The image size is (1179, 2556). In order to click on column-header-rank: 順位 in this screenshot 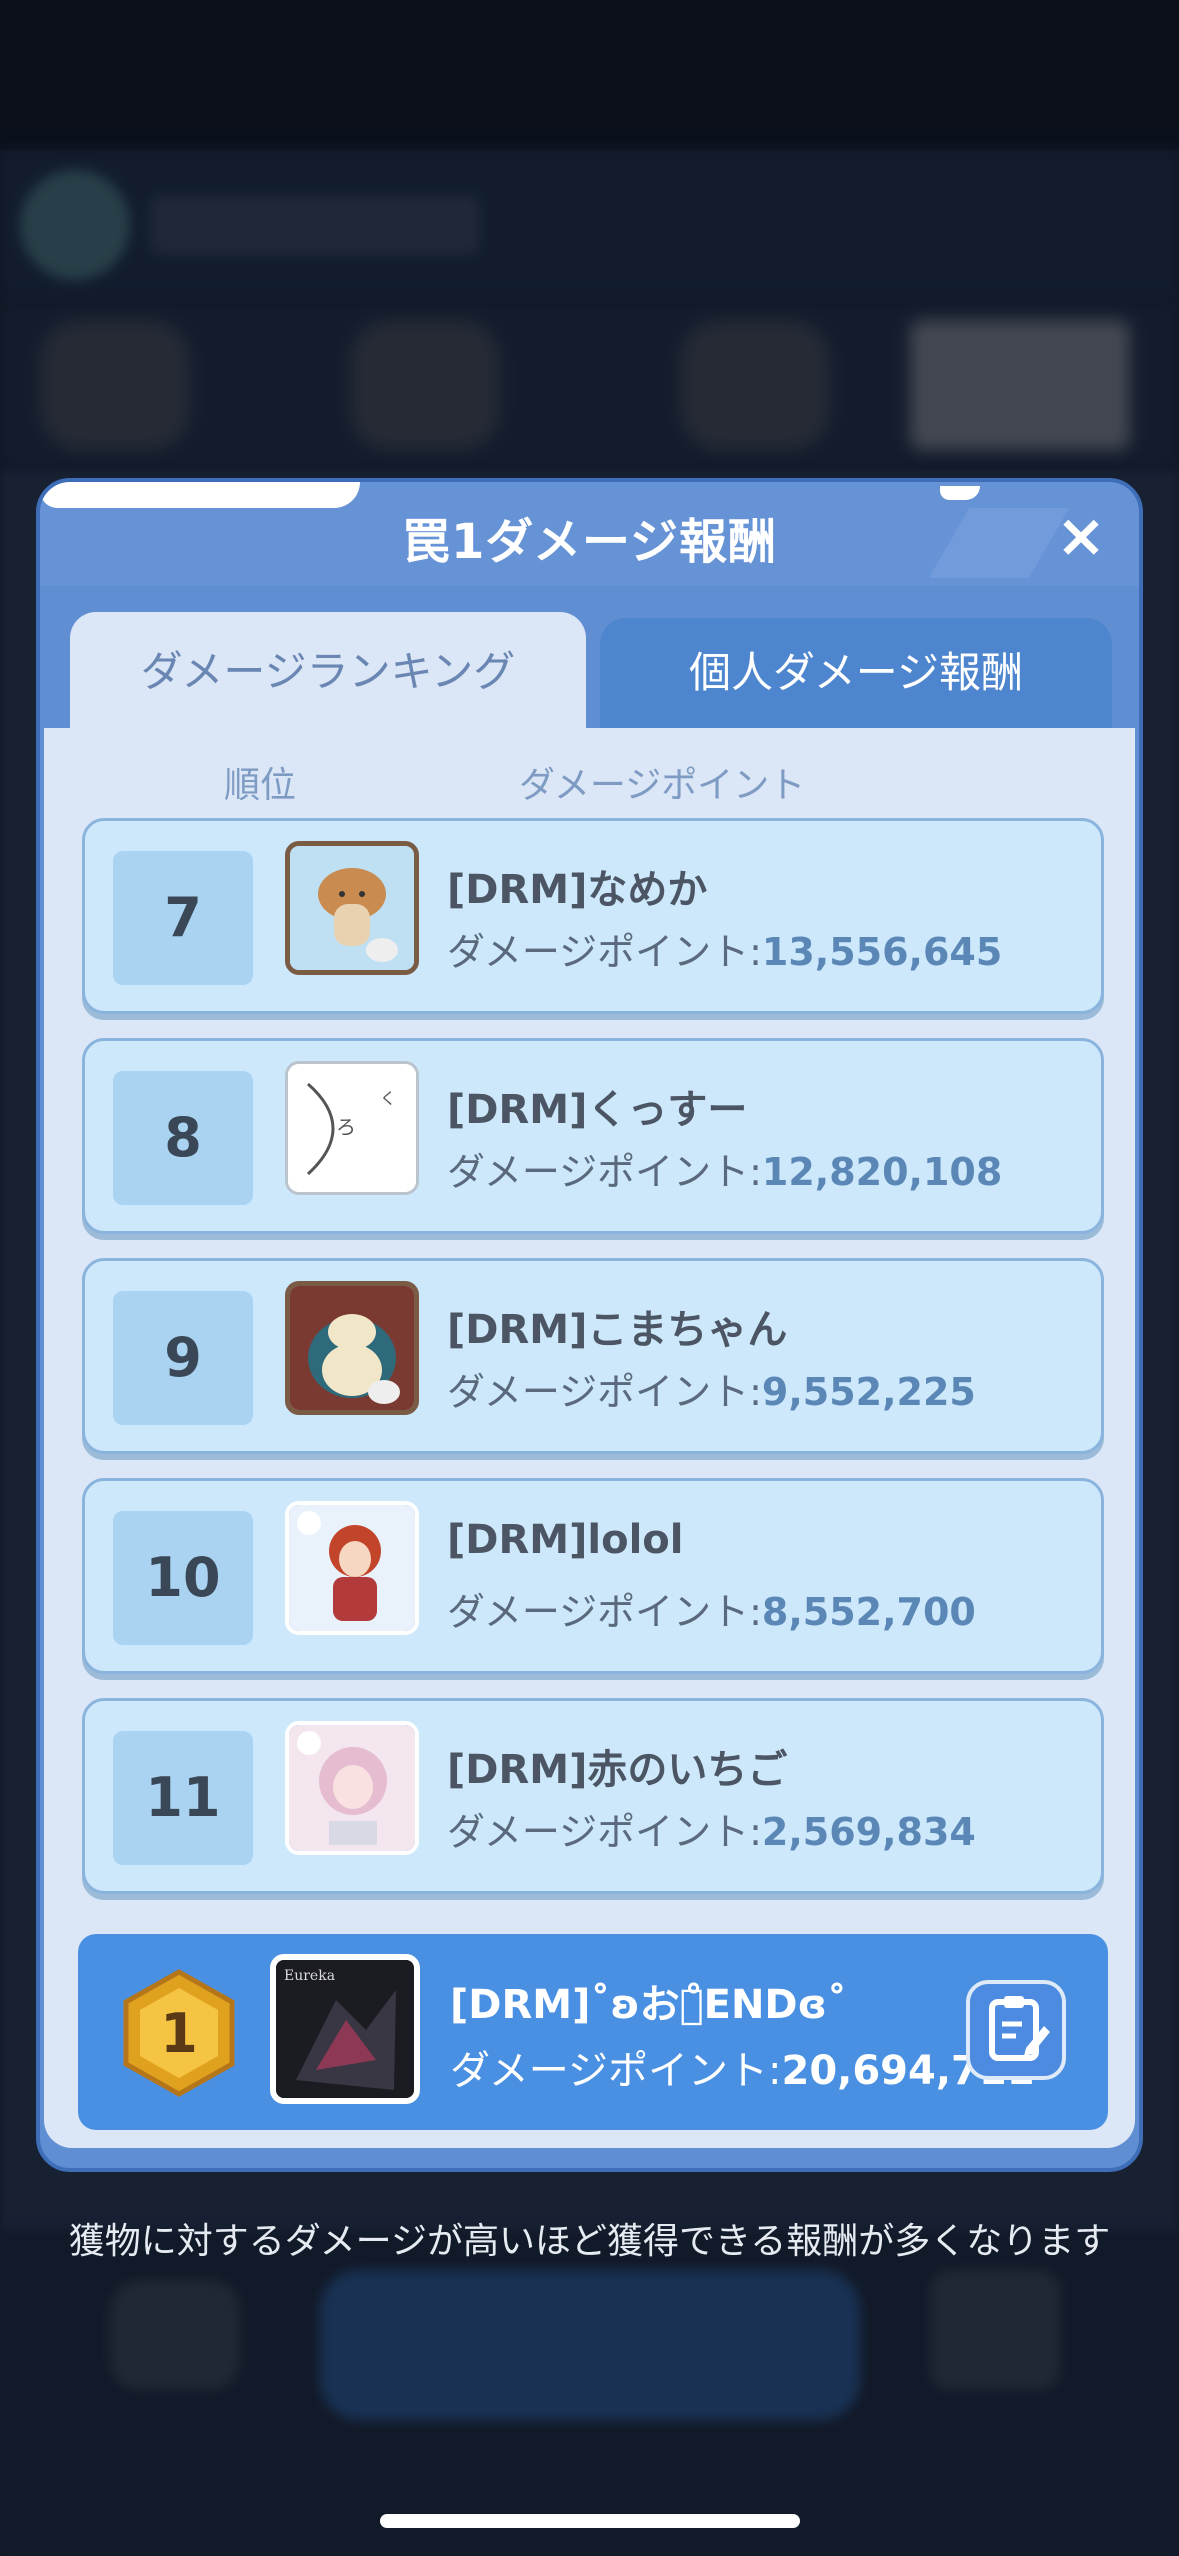, I will do `click(260, 785)`.